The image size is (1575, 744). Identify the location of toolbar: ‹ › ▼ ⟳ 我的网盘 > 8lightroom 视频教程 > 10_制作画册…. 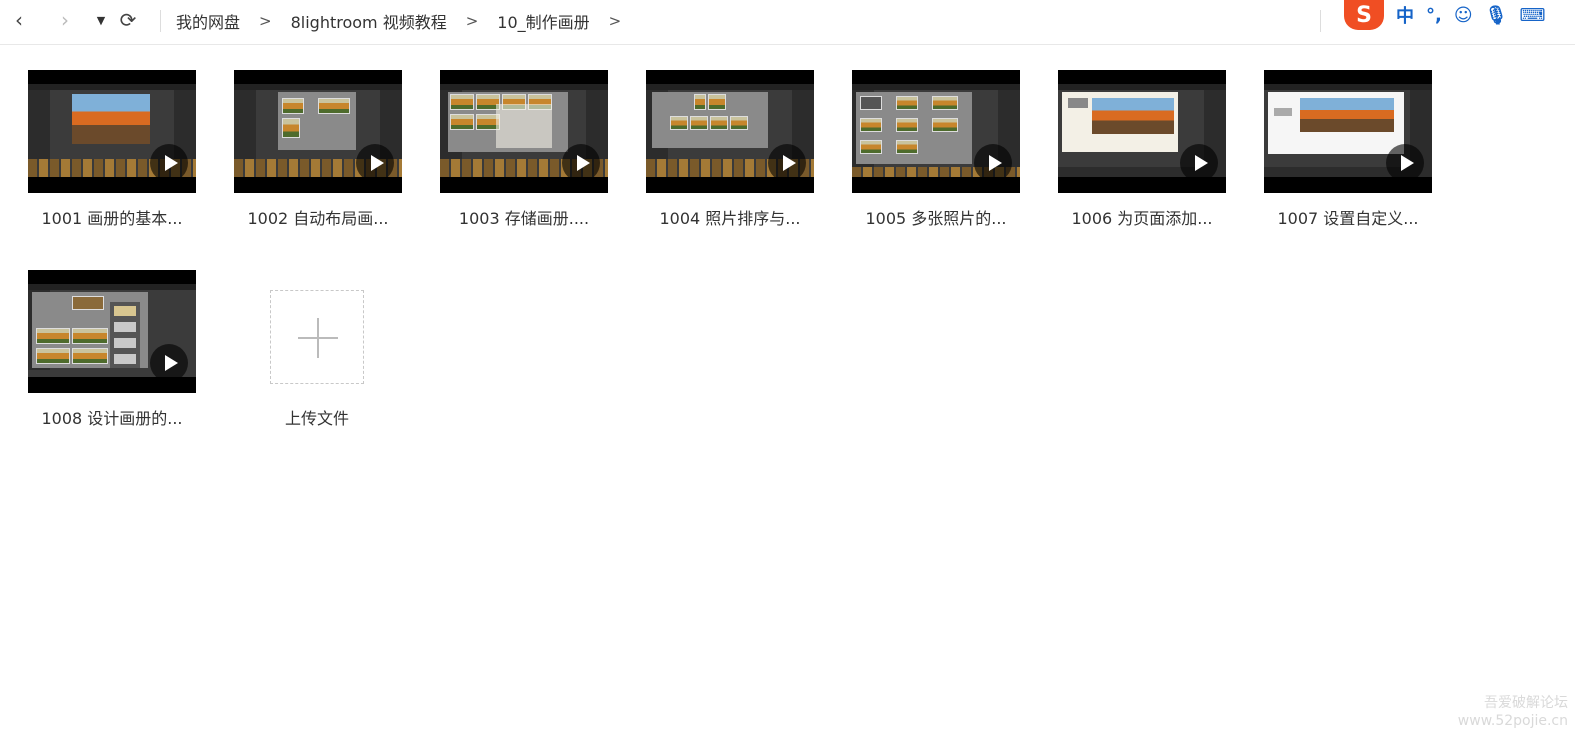
(787, 22).